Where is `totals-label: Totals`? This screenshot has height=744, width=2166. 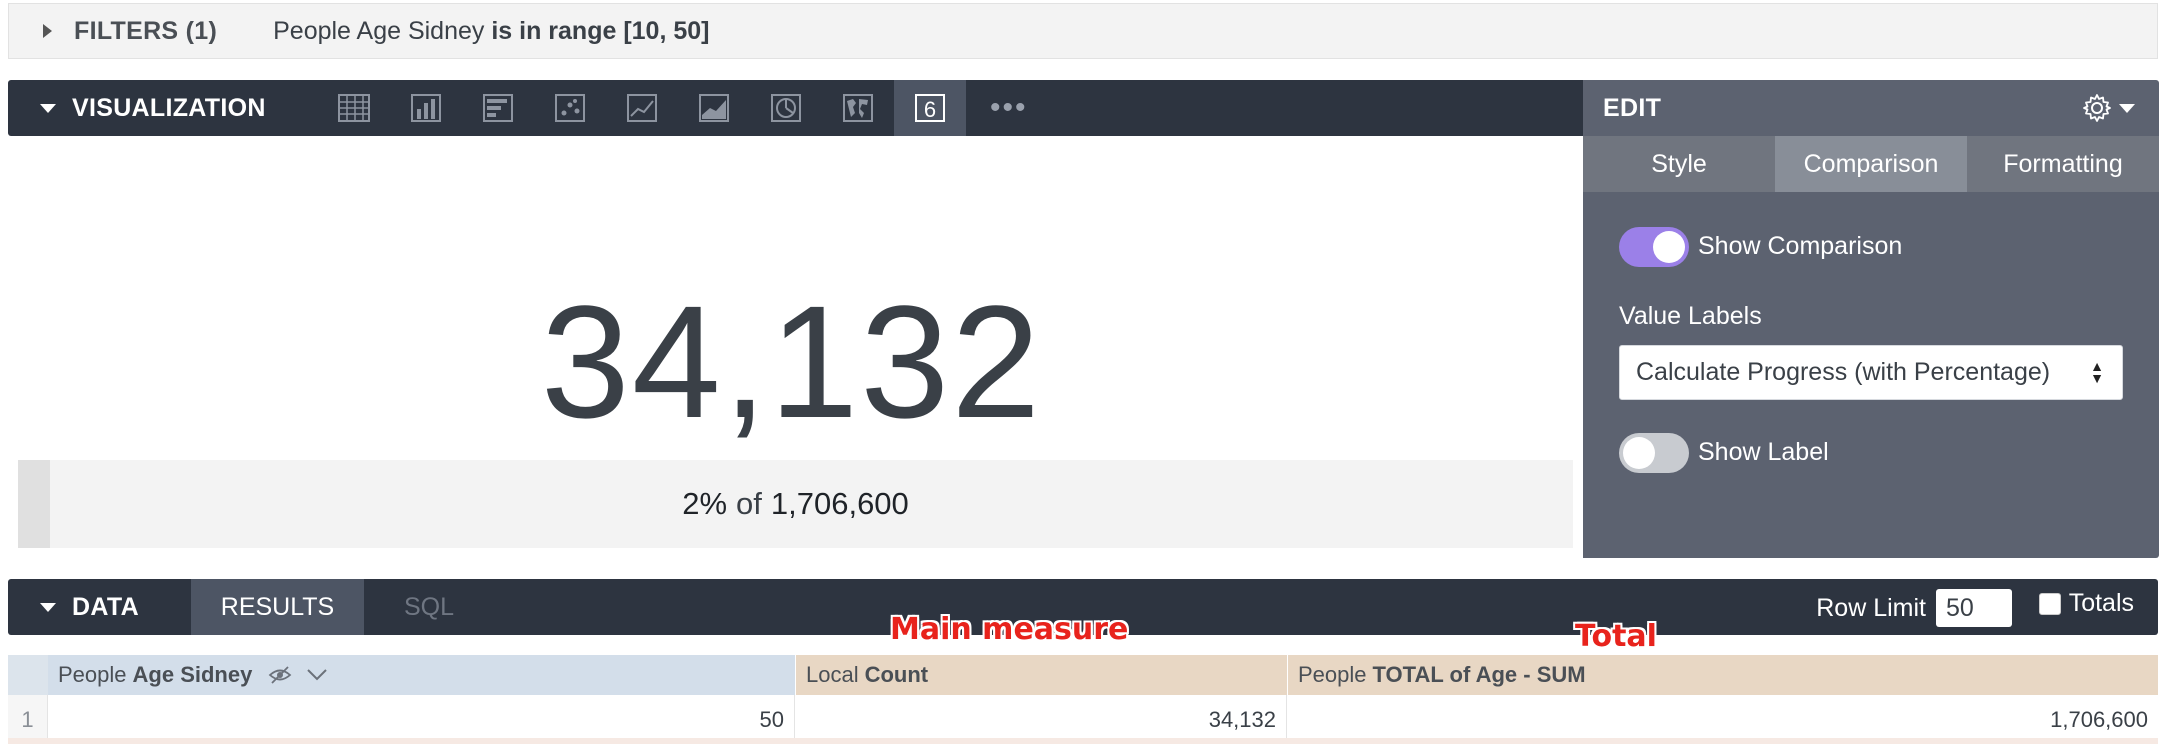 totals-label: Totals is located at coordinates (2101, 603).